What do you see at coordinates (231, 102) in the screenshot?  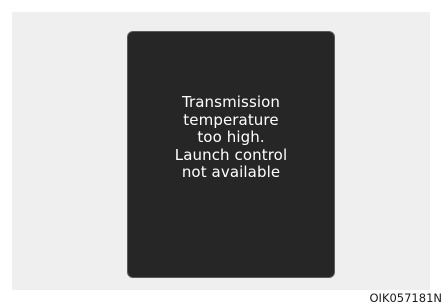 I see `warning-message-line: Transmission` at bounding box center [231, 102].